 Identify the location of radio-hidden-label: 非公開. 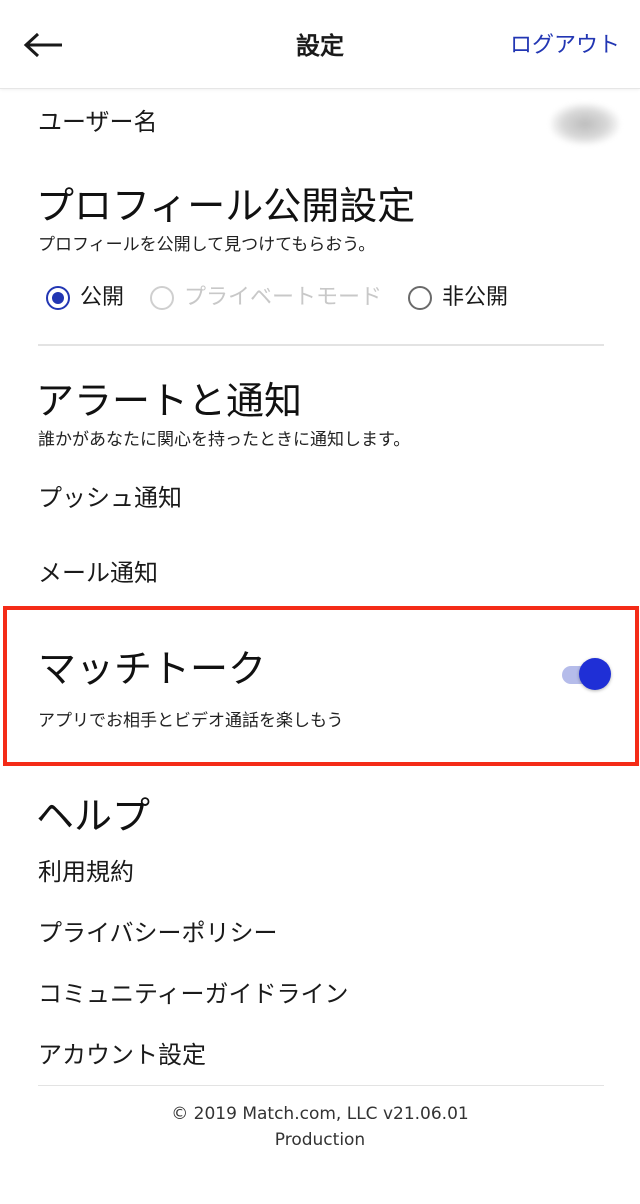
(475, 297).